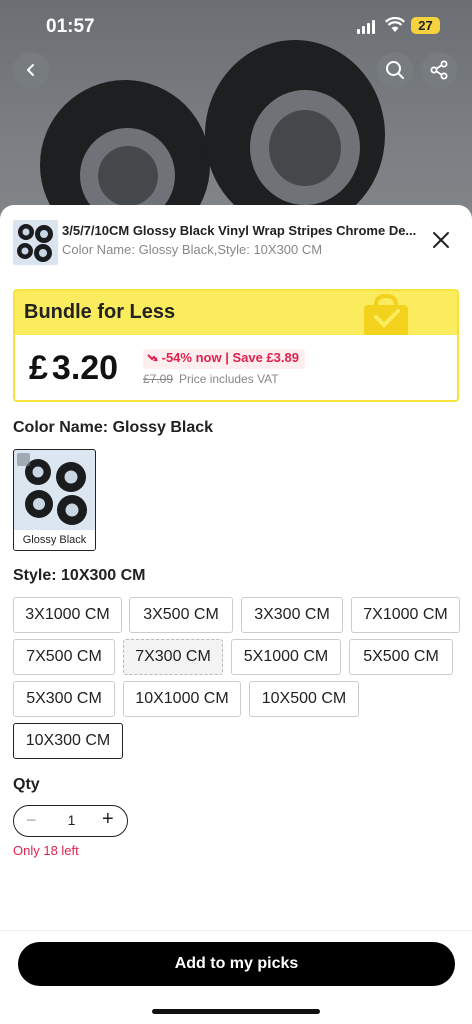 The image size is (472, 1024). Describe the element at coordinates (54, 540) in the screenshot. I see `swatch-caption: Glossy Black` at that location.